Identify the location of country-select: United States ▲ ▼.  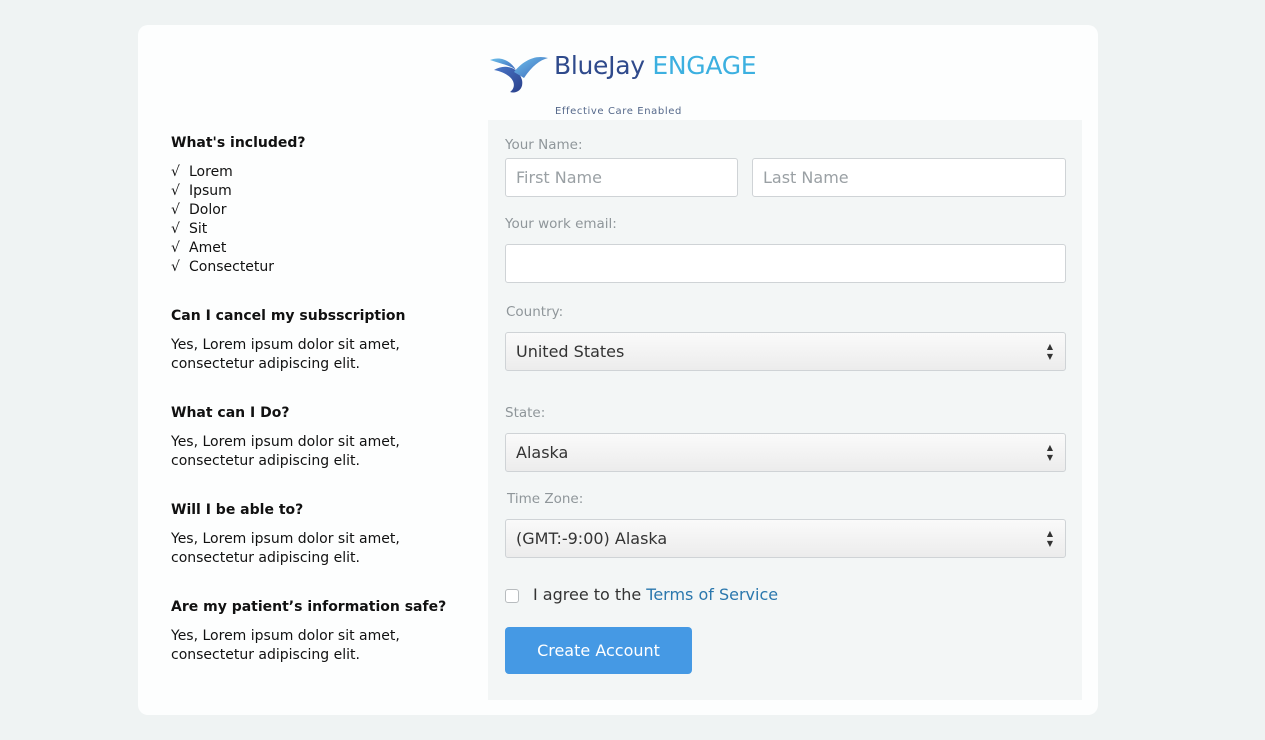
(785, 351).